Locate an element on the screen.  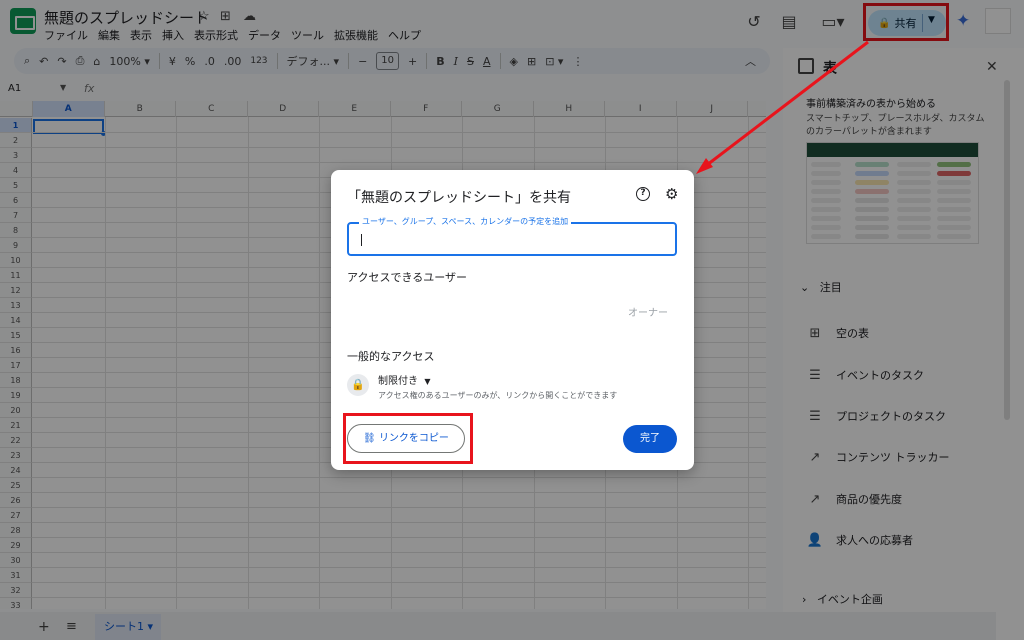
done-button: 完了 is located at coordinates (650, 439).